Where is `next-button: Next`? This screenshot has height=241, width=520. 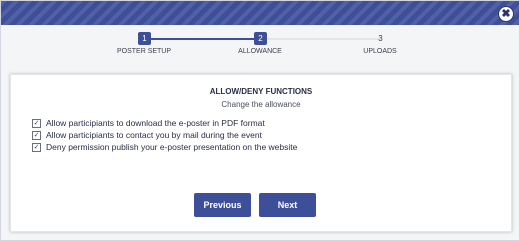 next-button: Next is located at coordinates (287, 205).